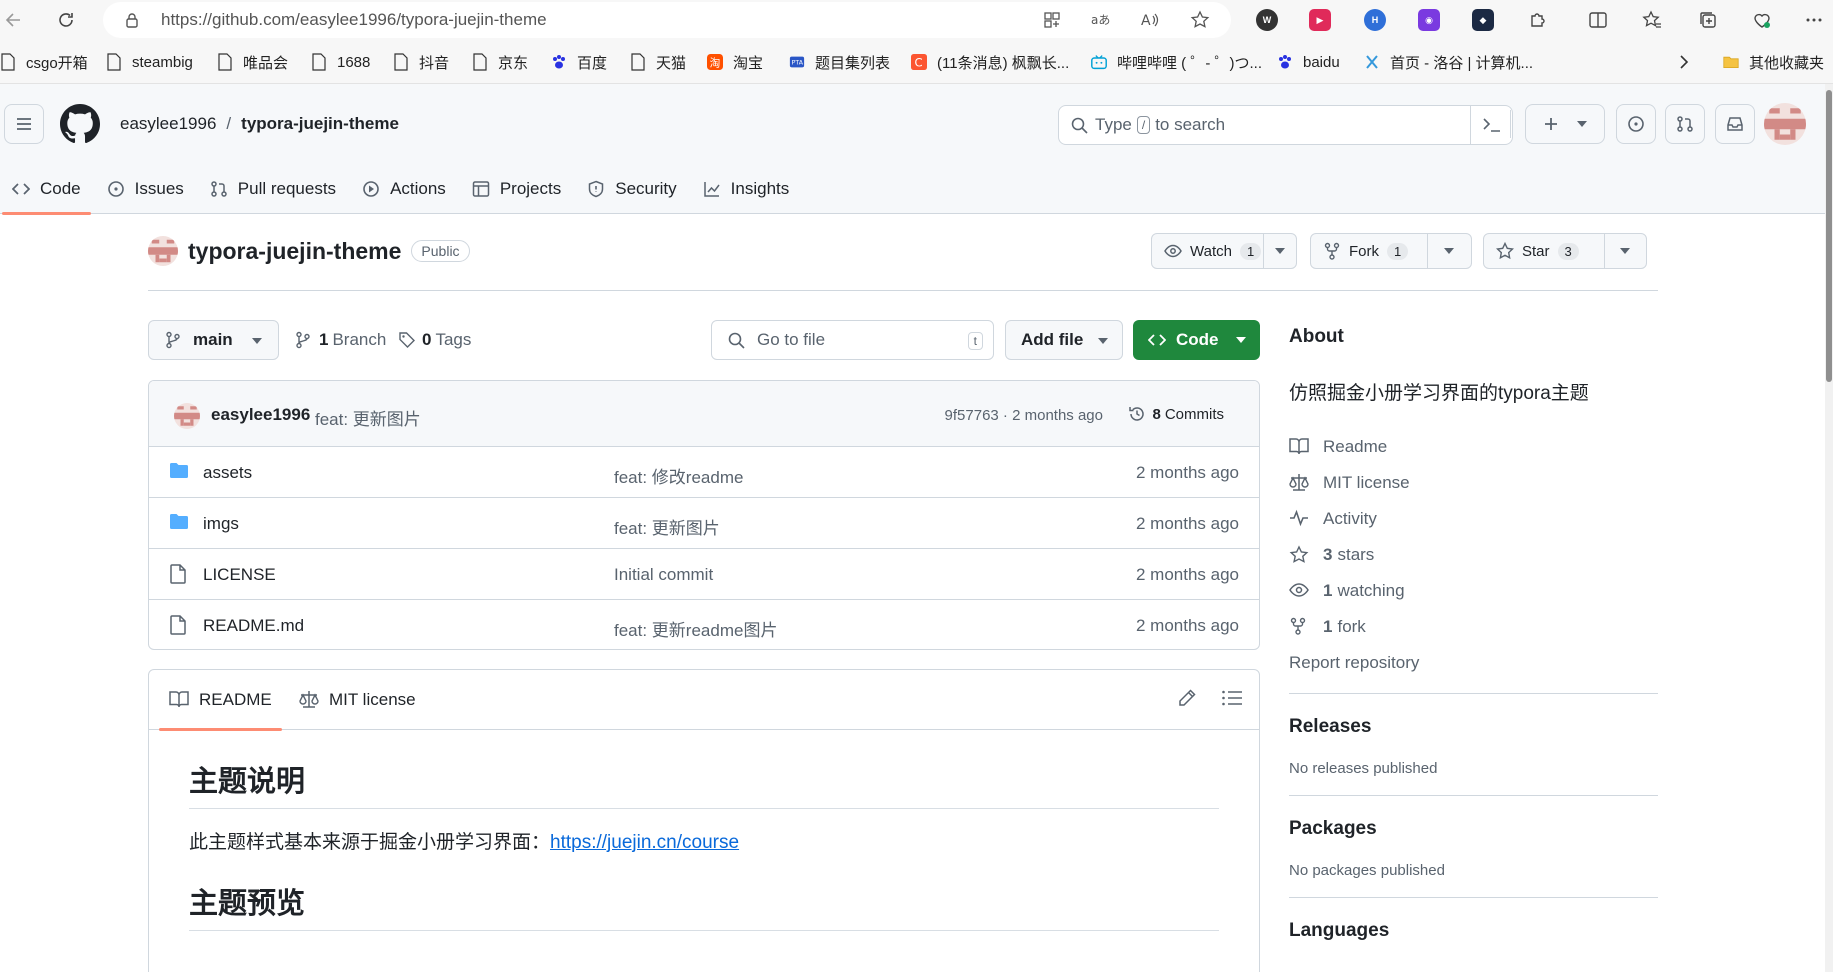 The height and width of the screenshot is (972, 1833). What do you see at coordinates (1491, 125) in the screenshot?
I see `command-palette-icon` at bounding box center [1491, 125].